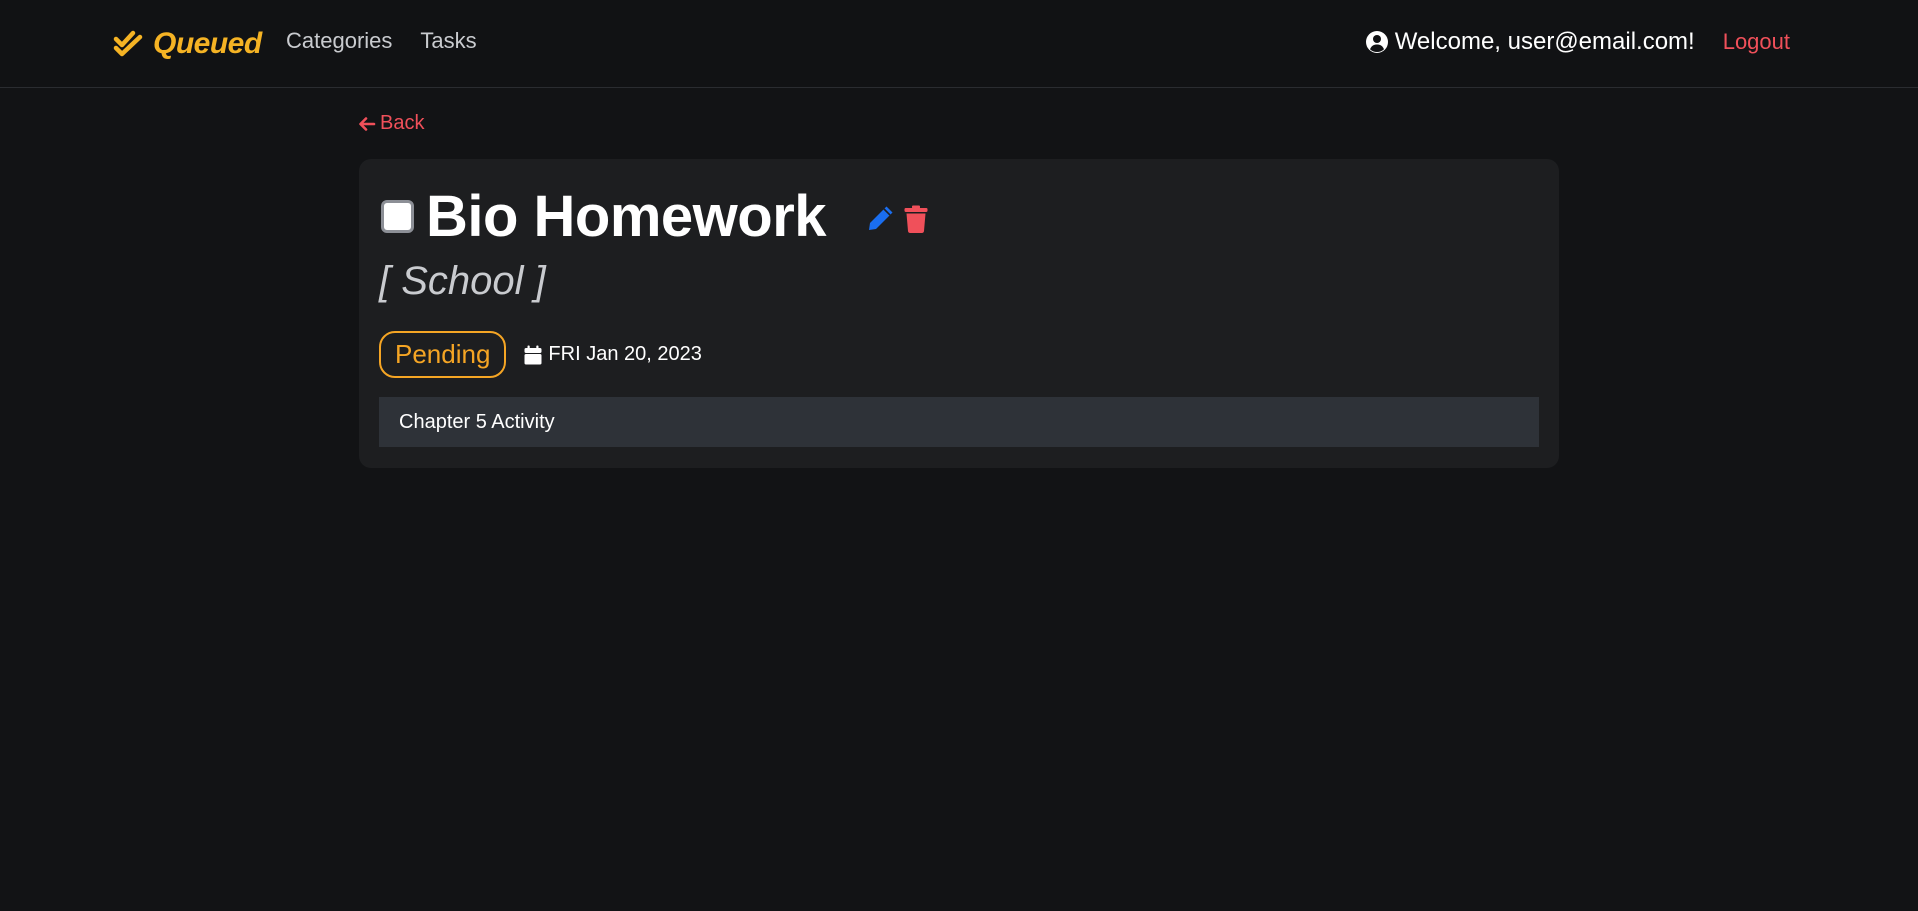 This screenshot has height=911, width=1918. I want to click on due-date: FRI Jan 20, 2023, so click(613, 354).